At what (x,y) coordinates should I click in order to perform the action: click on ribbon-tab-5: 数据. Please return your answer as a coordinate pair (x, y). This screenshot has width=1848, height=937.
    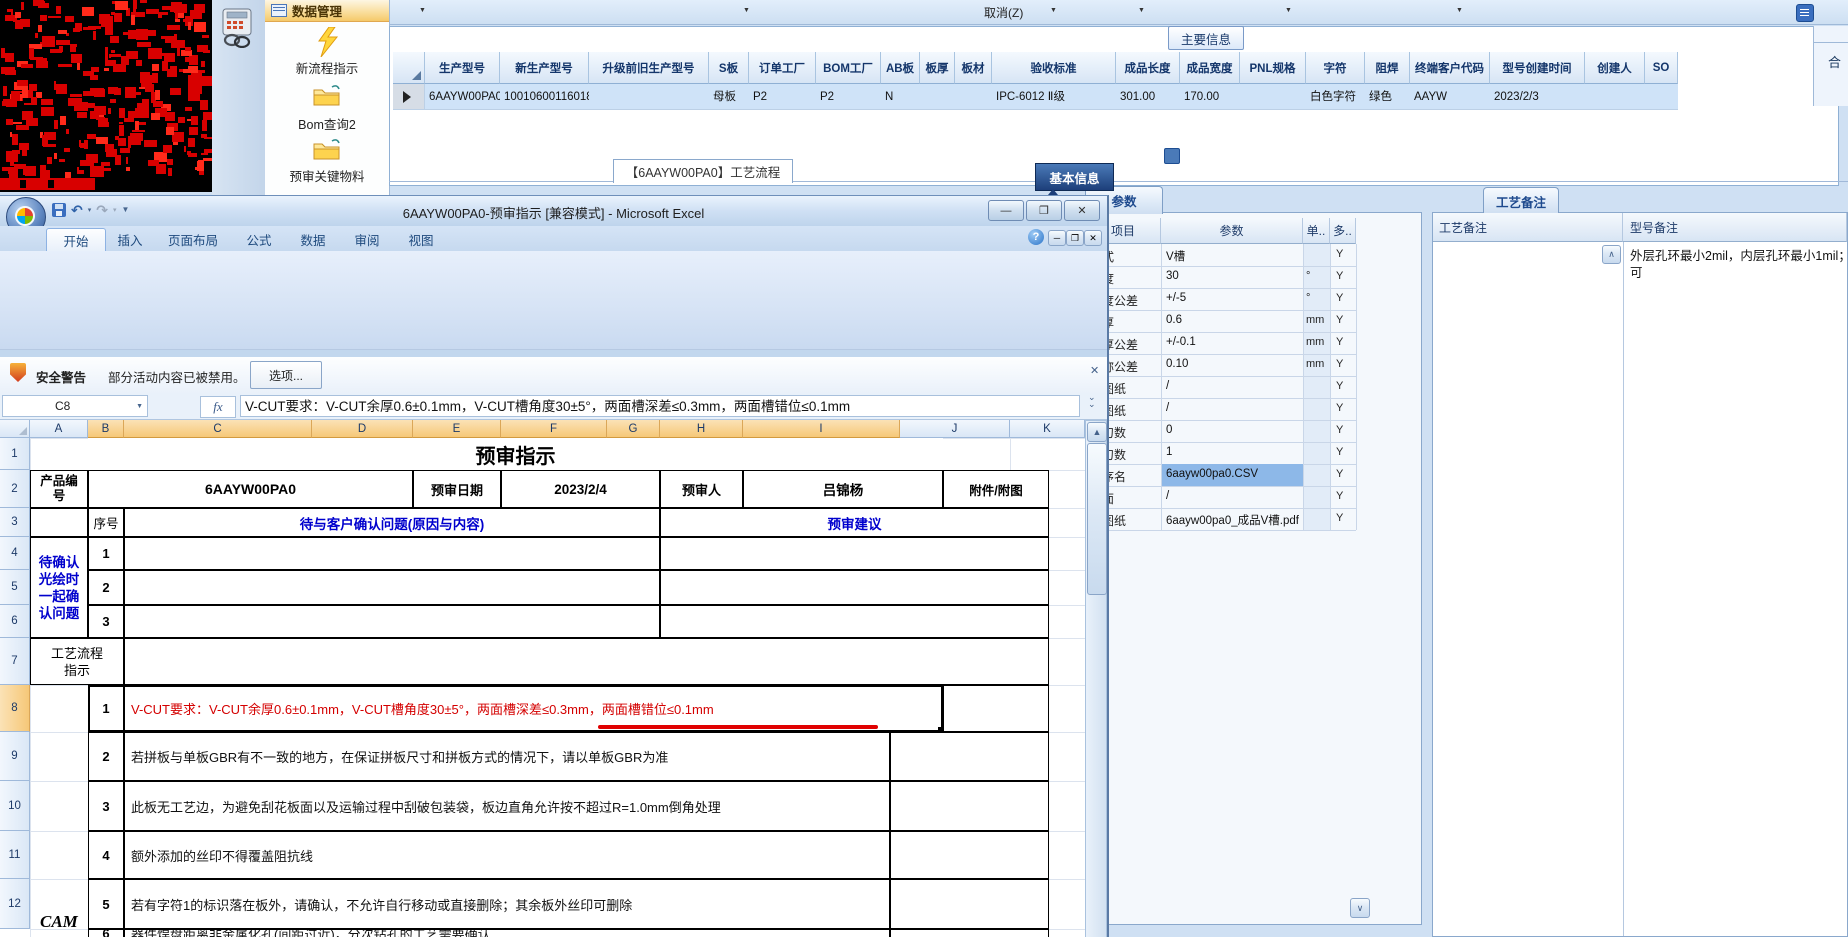
    Looking at the image, I should click on (313, 239).